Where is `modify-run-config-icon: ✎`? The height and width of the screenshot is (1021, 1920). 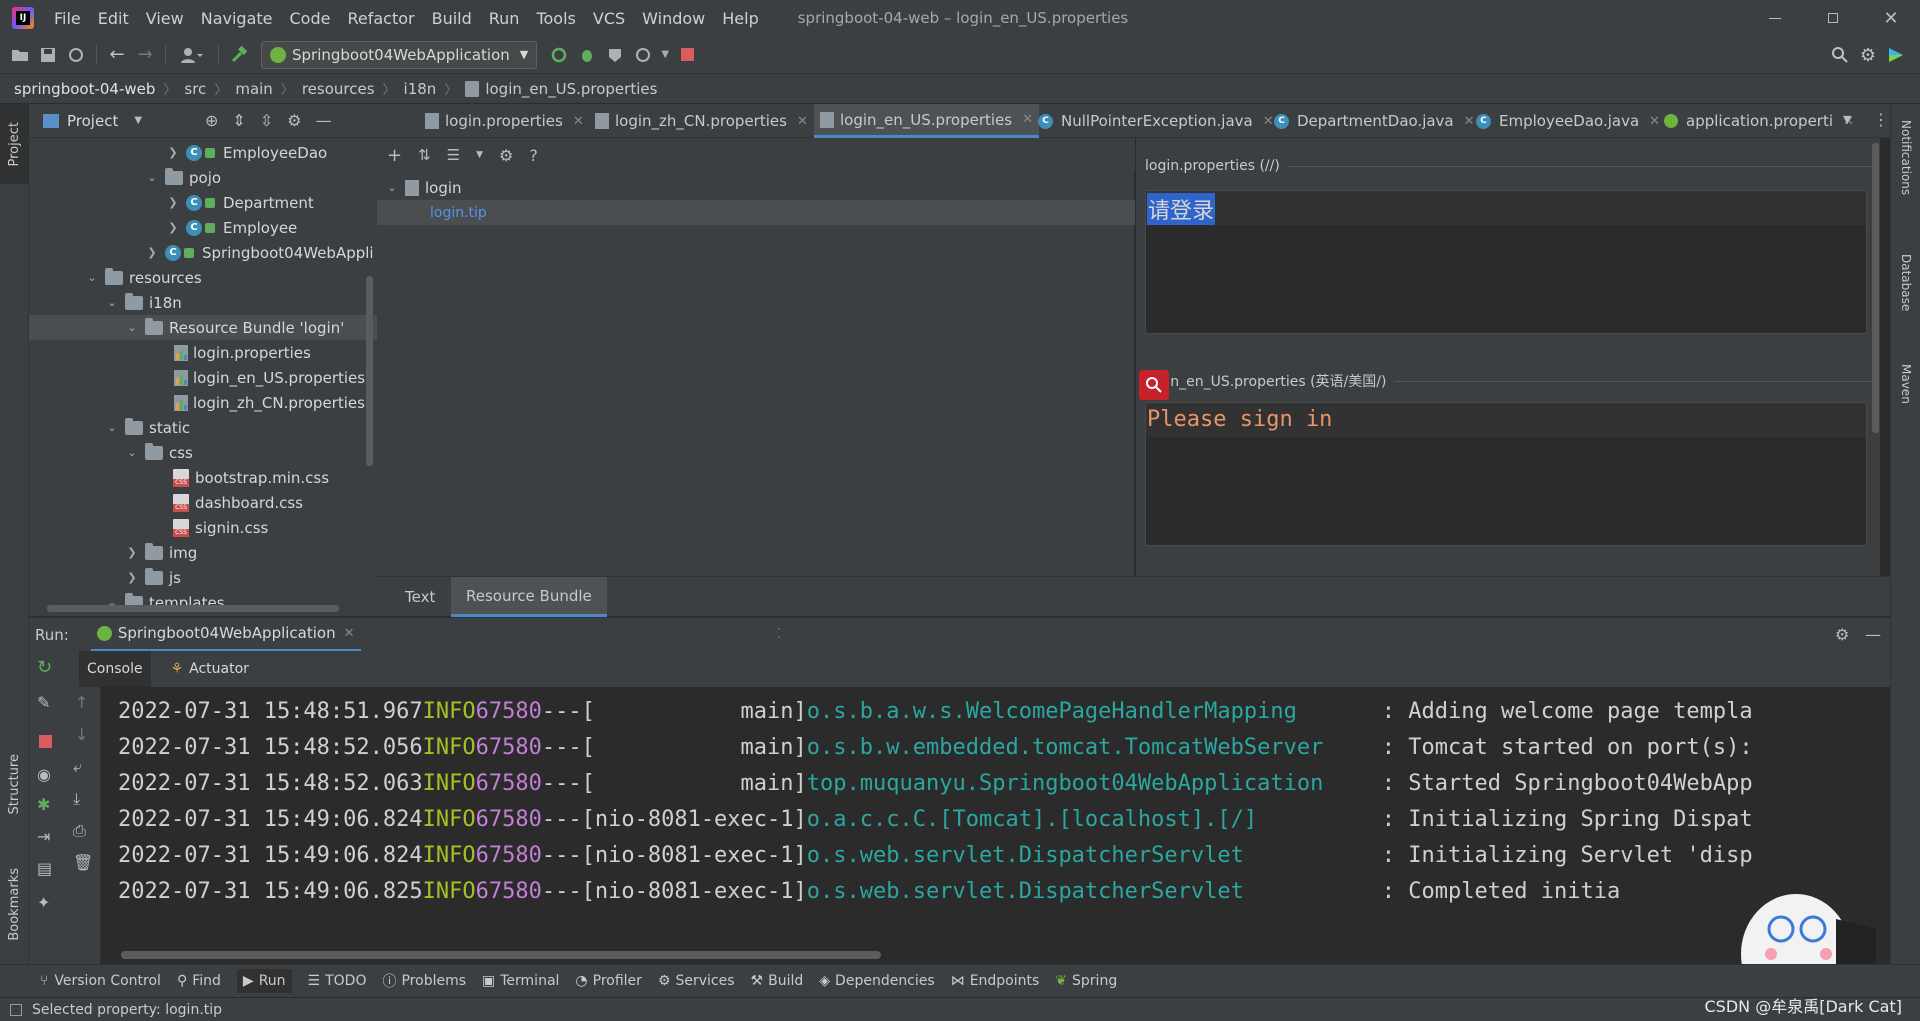 modify-run-config-icon: ✎ is located at coordinates (43, 702).